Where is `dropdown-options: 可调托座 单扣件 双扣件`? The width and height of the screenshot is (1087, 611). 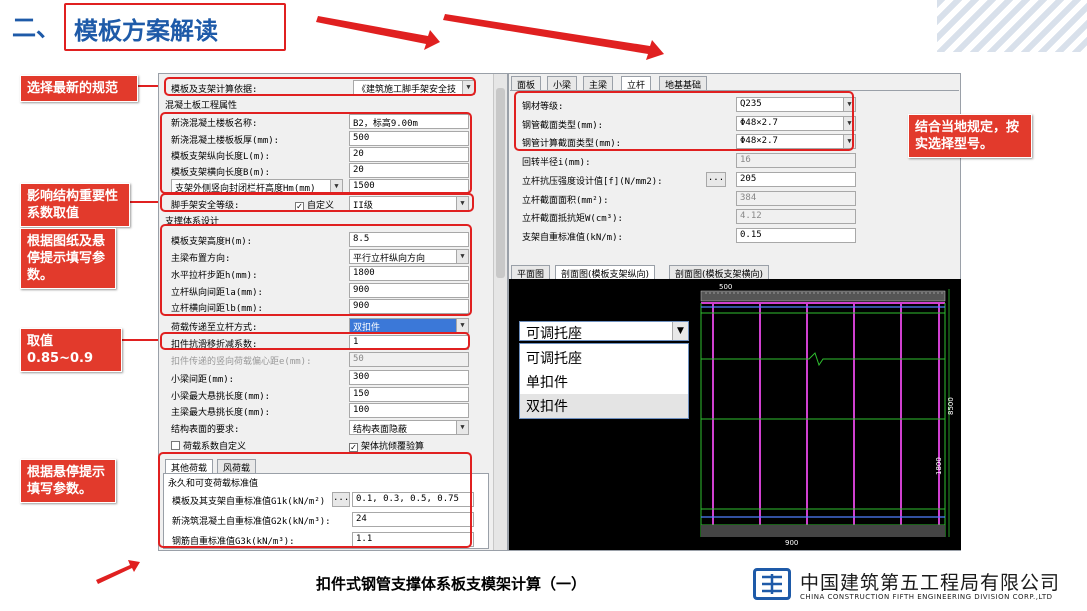
dropdown-options: 可调托座 单扣件 双扣件 is located at coordinates (604, 381).